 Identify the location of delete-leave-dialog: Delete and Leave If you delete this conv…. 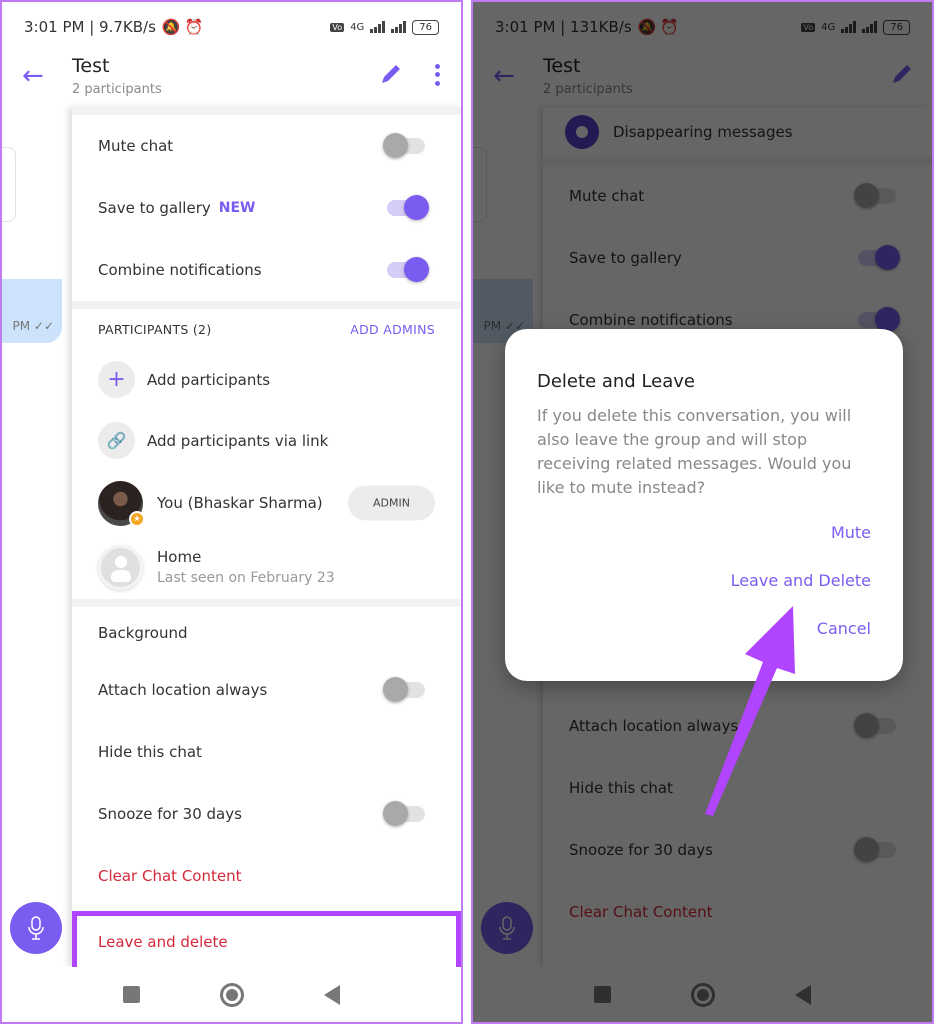
(704, 505).